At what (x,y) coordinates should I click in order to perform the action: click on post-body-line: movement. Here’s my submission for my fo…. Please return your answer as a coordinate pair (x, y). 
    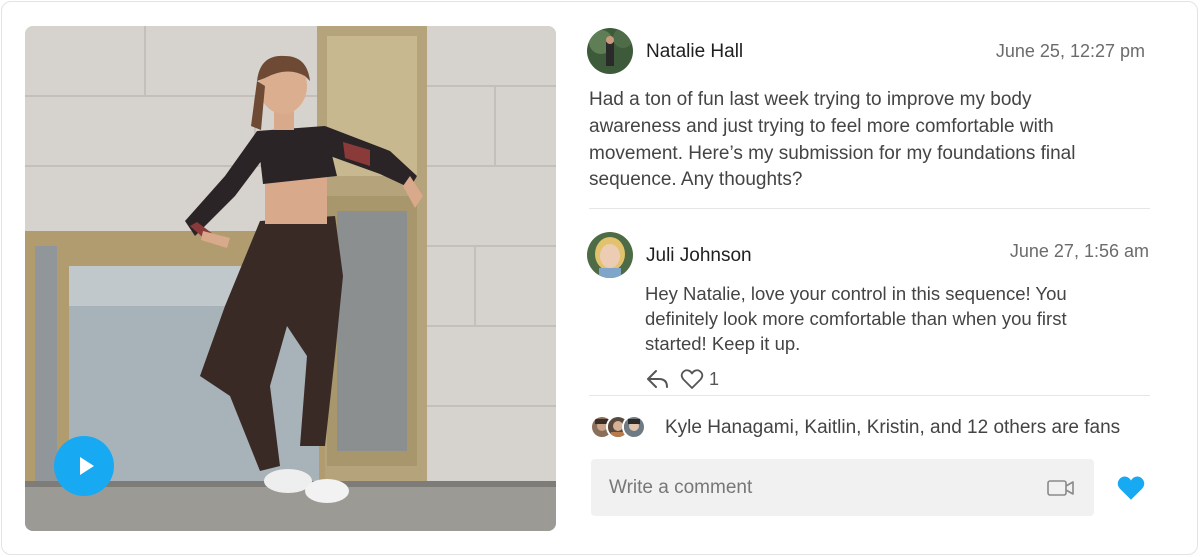
    Looking at the image, I should click on (832, 153).